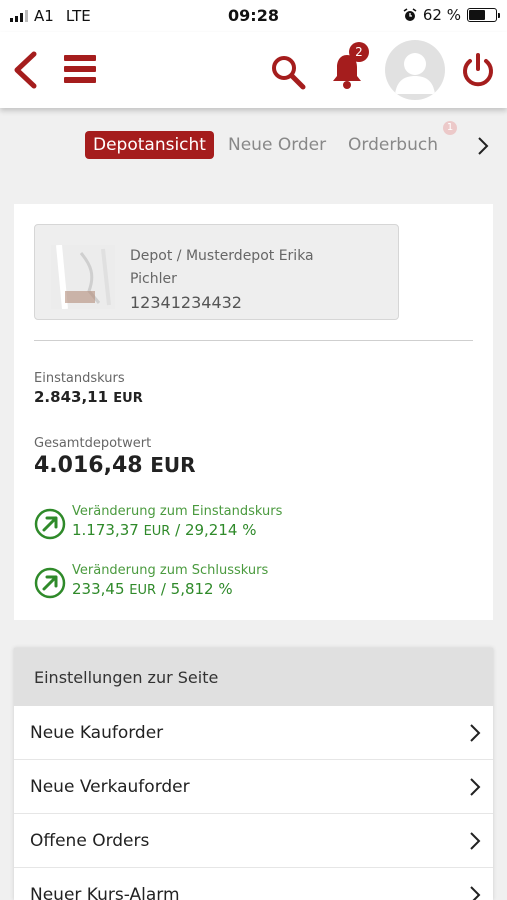 This screenshot has width=507, height=900. What do you see at coordinates (441, 15) in the screenshot?
I see `battery-percent: 62 %` at bounding box center [441, 15].